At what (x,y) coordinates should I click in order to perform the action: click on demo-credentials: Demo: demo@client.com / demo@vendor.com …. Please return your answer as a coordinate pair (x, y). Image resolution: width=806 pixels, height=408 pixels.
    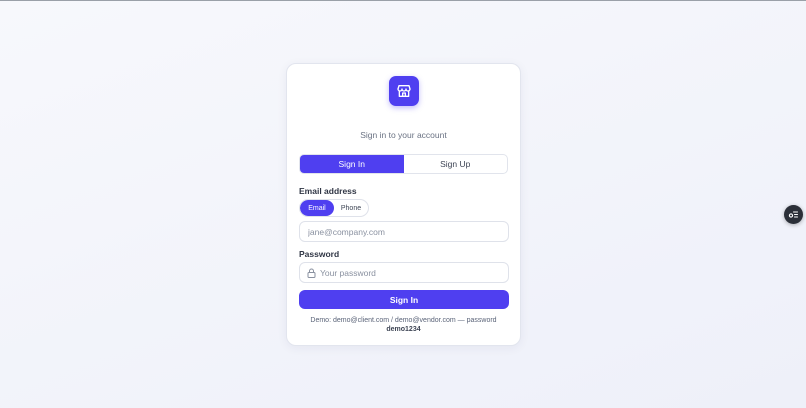
    Looking at the image, I should click on (403, 325).